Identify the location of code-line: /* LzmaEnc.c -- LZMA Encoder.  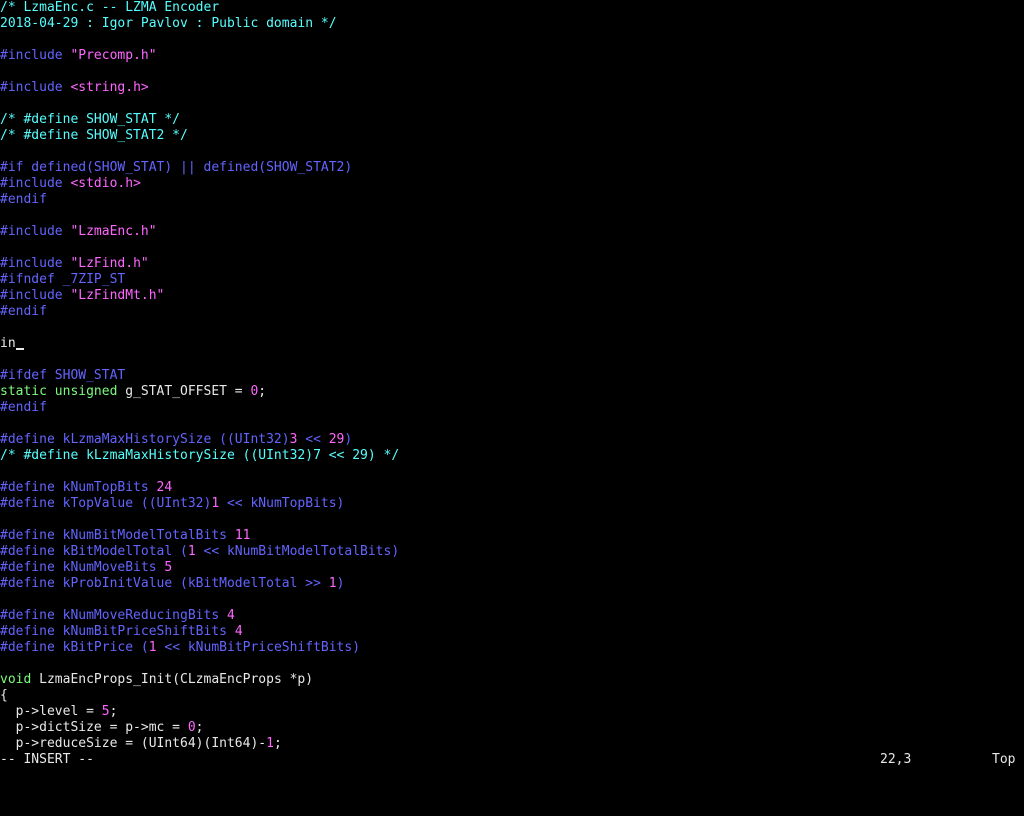
(512, 8).